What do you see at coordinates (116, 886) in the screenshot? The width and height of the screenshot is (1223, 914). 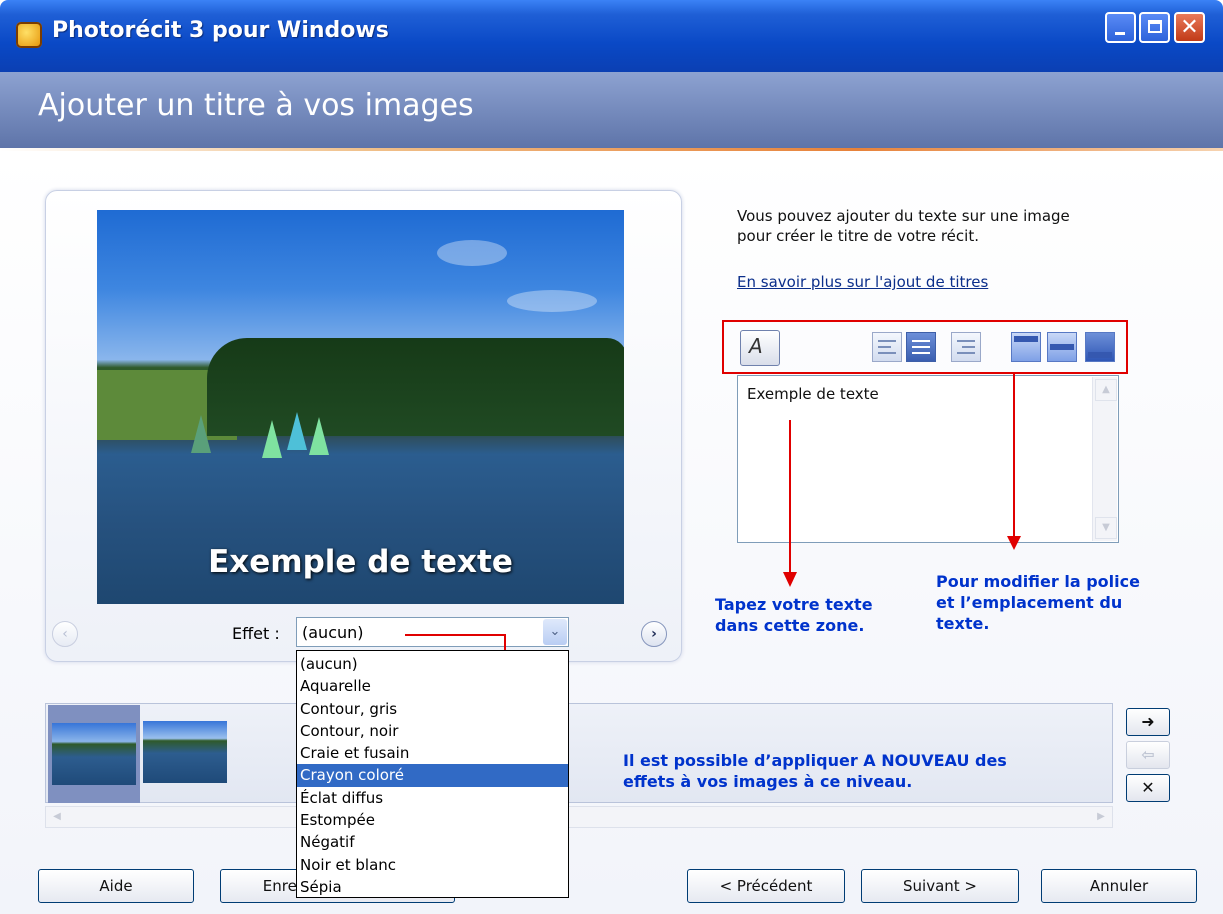 I see `help-button: Aide` at bounding box center [116, 886].